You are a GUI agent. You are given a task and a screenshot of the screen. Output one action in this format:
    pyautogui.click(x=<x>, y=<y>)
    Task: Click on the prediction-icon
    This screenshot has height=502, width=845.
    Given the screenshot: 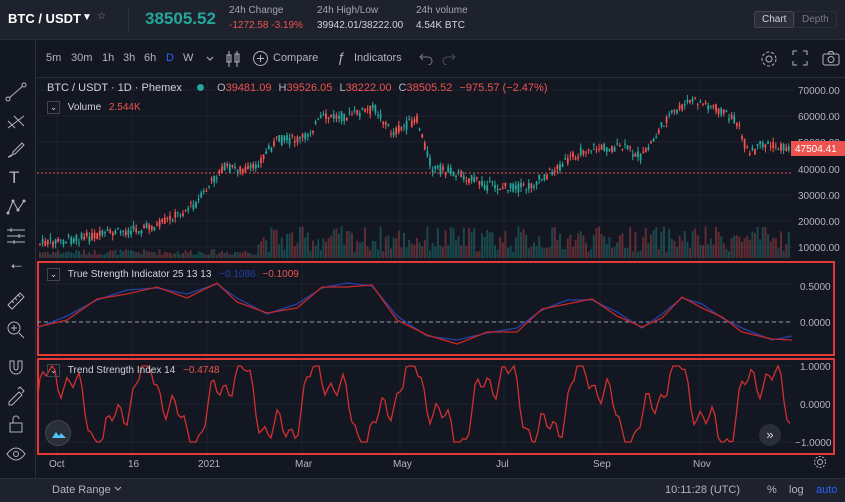 What is the action you would take?
    pyautogui.click(x=17, y=236)
    